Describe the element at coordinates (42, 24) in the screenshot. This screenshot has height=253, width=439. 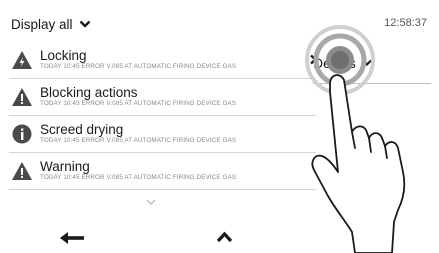
I see `display-filter-label: Display all` at that location.